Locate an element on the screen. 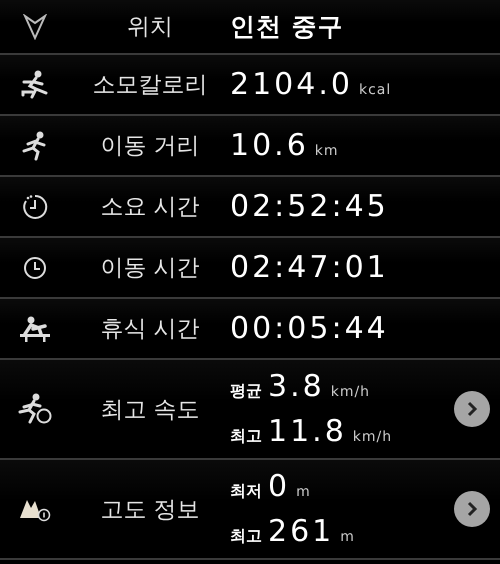  stat-label: 이동 시간 is located at coordinates (150, 268).